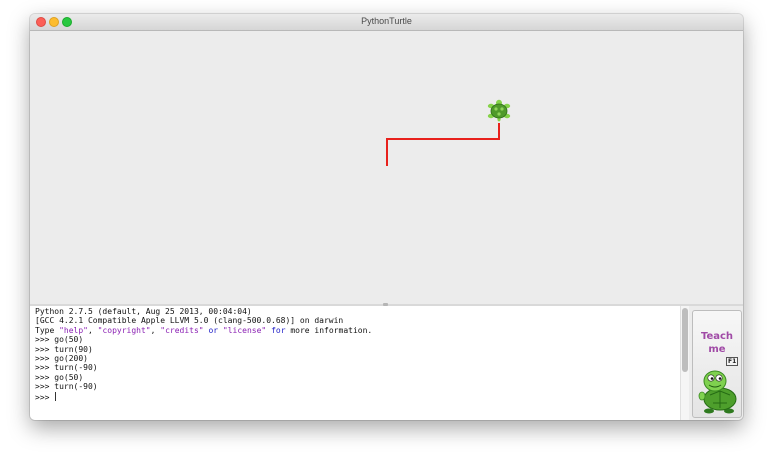  Describe the element at coordinates (443, 144) in the screenshot. I see `turtle-path` at that location.